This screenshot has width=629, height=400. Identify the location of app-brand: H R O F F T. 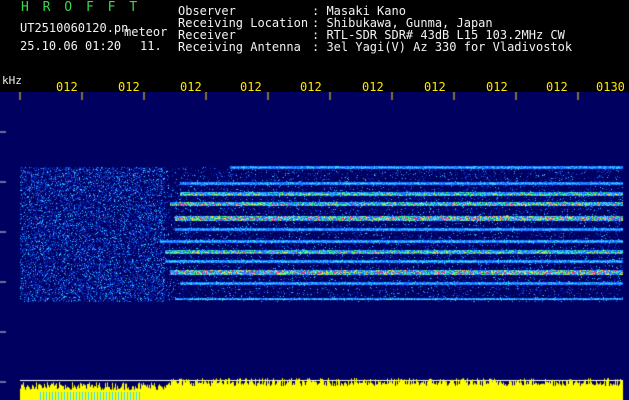
(81, 7).